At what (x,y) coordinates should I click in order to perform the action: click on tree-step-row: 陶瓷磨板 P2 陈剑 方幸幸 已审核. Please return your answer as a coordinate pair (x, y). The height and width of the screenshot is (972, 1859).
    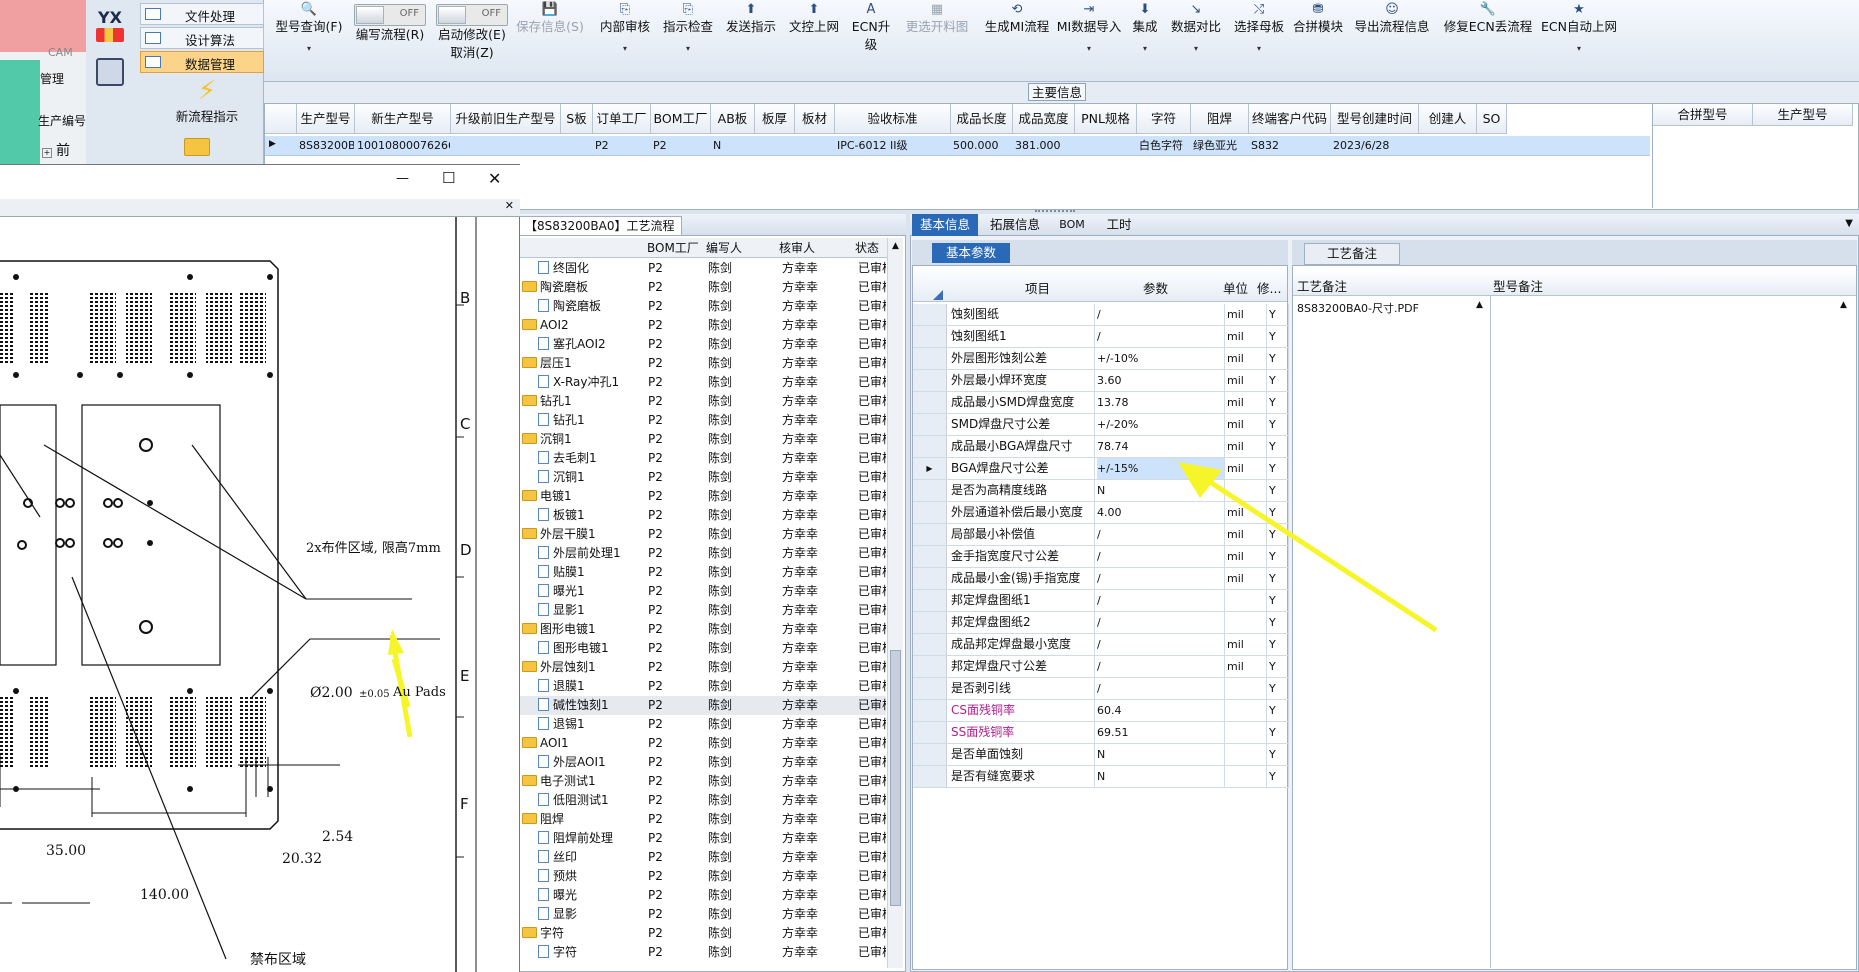
    Looking at the image, I should click on (702, 306).